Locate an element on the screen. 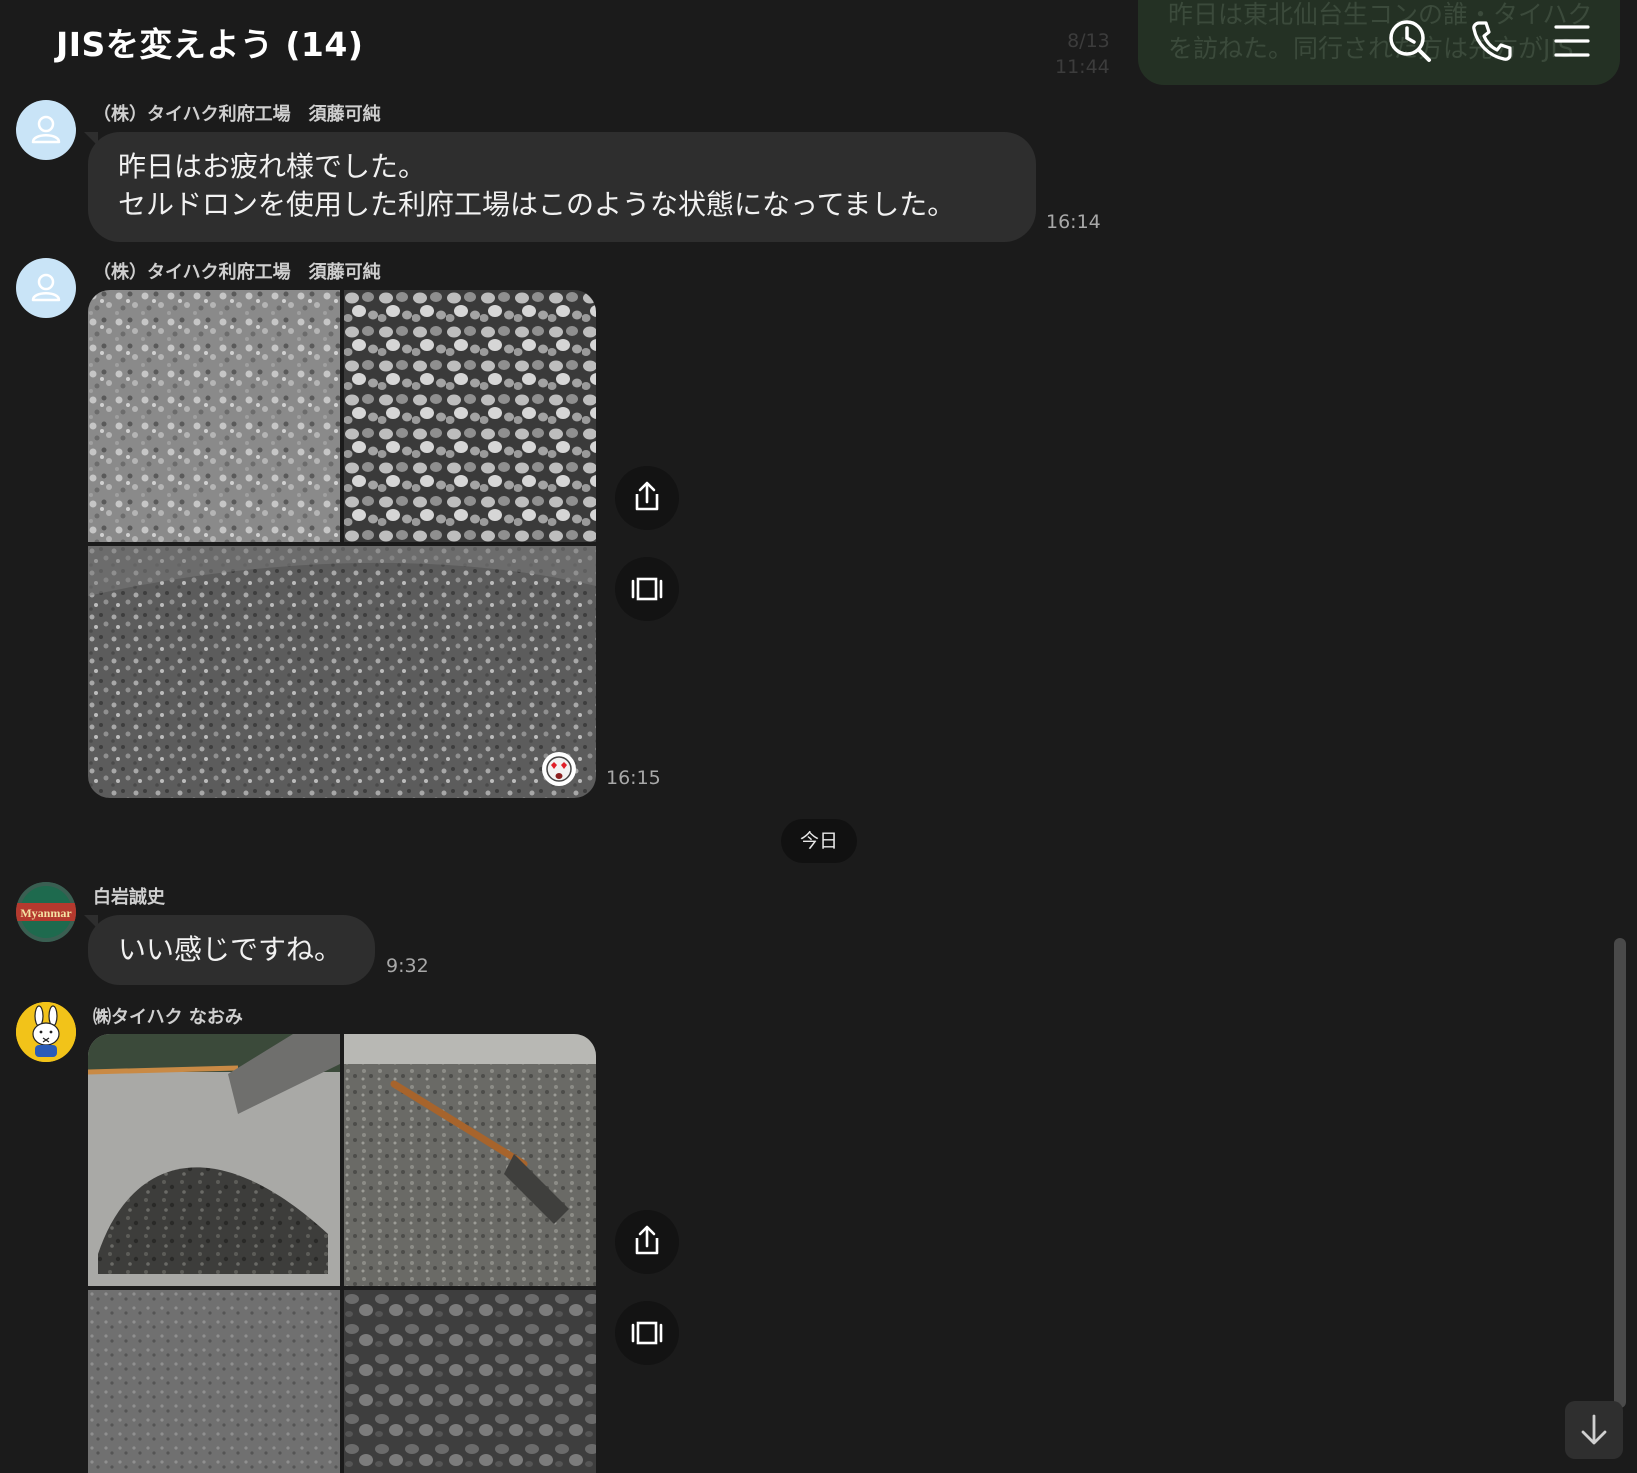  avatar: Myanmar is located at coordinates (46, 912).